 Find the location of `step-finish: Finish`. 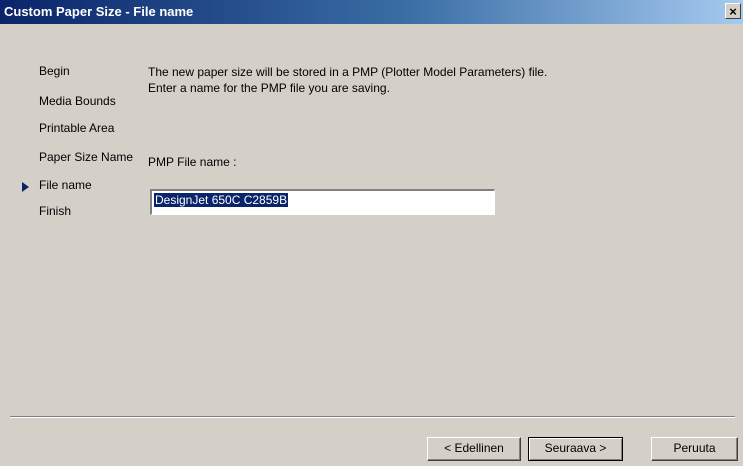

step-finish: Finish is located at coordinates (55, 211).